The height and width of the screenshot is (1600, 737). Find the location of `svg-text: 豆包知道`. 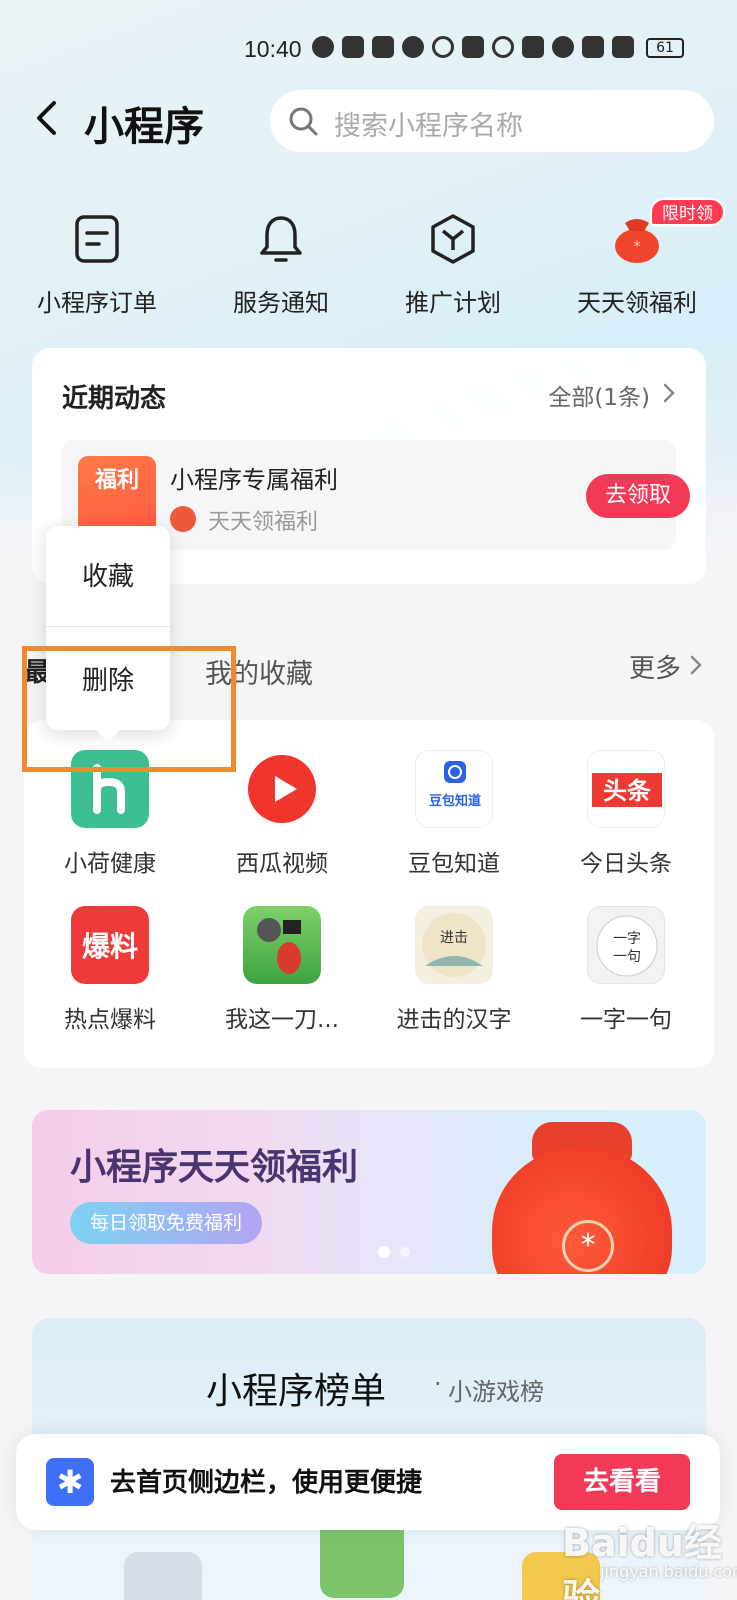

svg-text: 豆包知道 is located at coordinates (455, 801).